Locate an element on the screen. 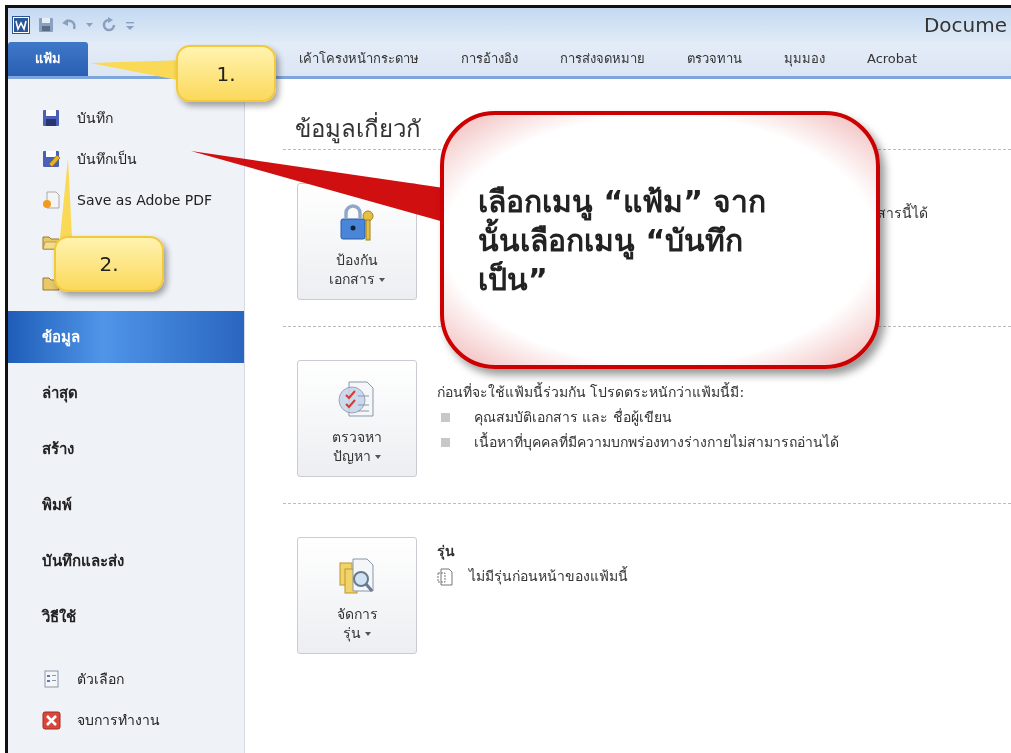  ribbon-tab: เค้าโครงหน้ากระดาษ is located at coordinates (359, 59).